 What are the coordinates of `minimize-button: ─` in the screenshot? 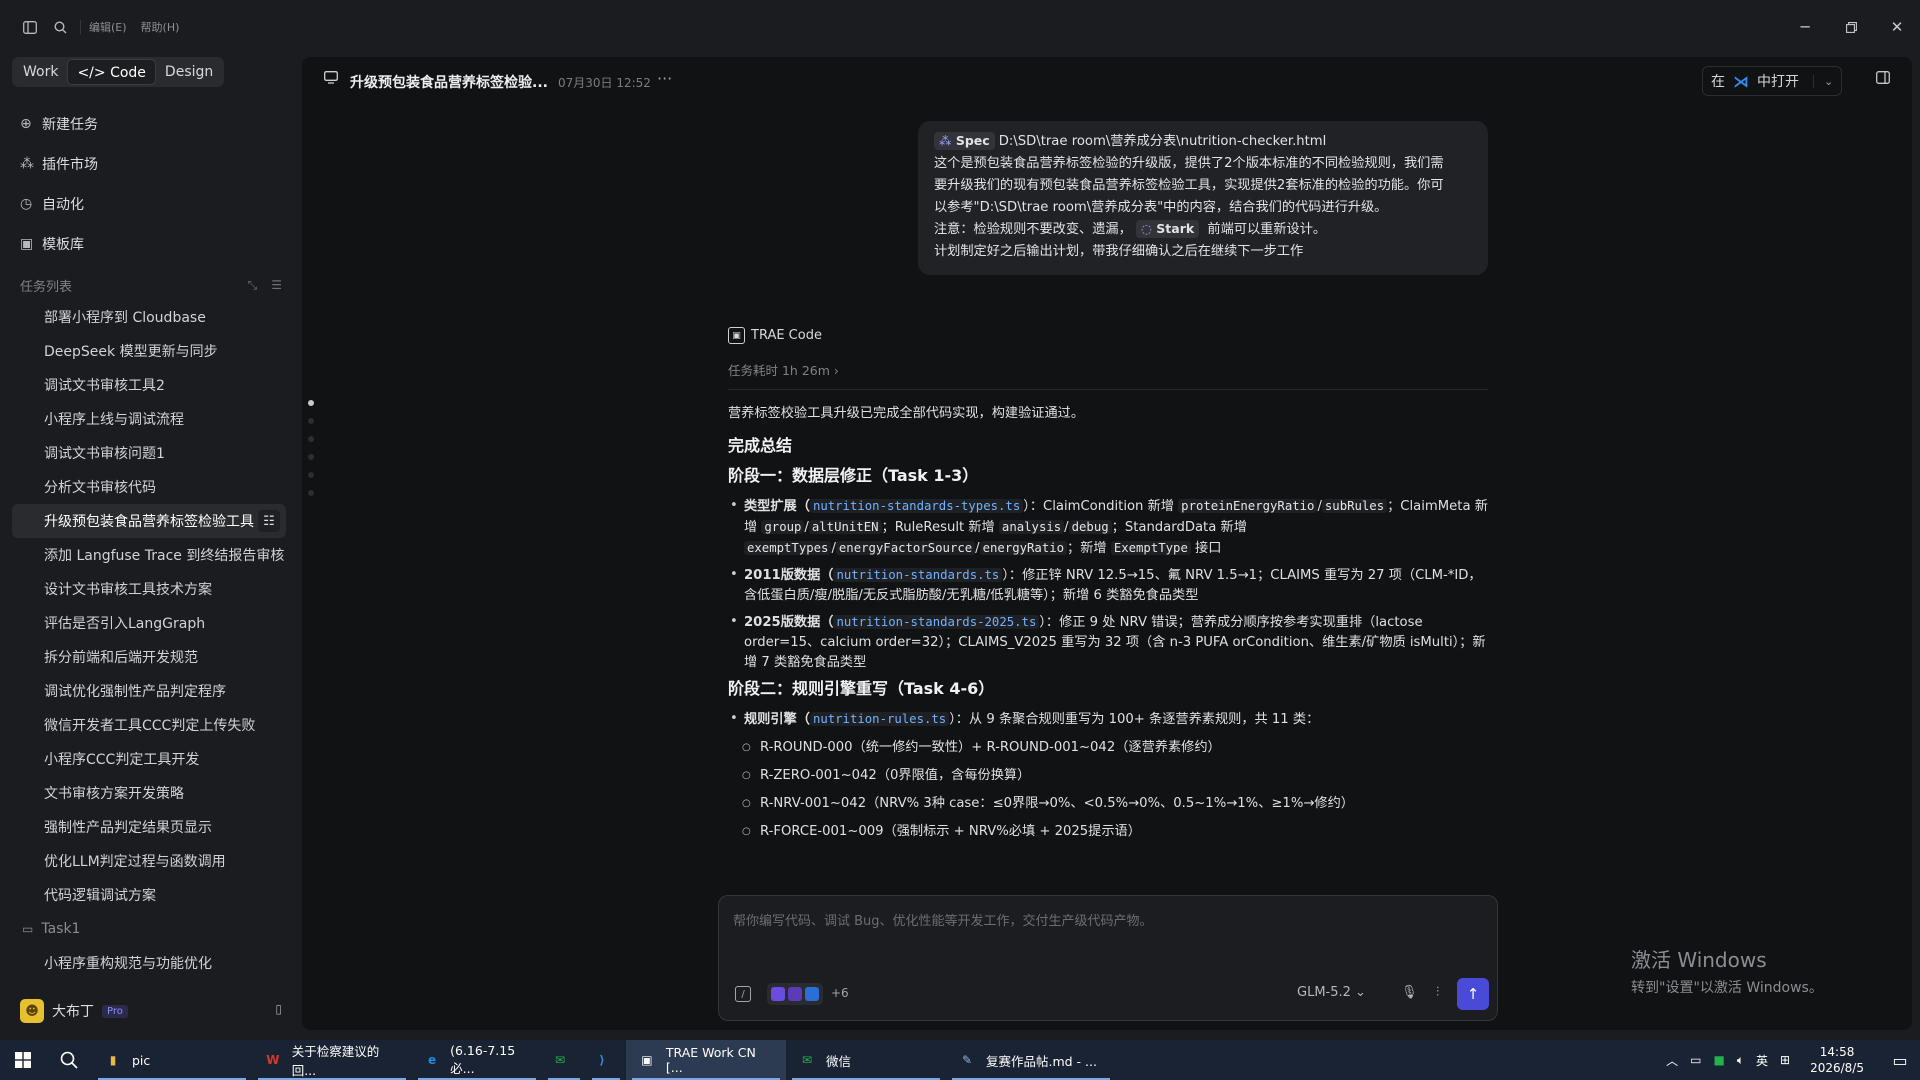 It's located at (1805, 27).